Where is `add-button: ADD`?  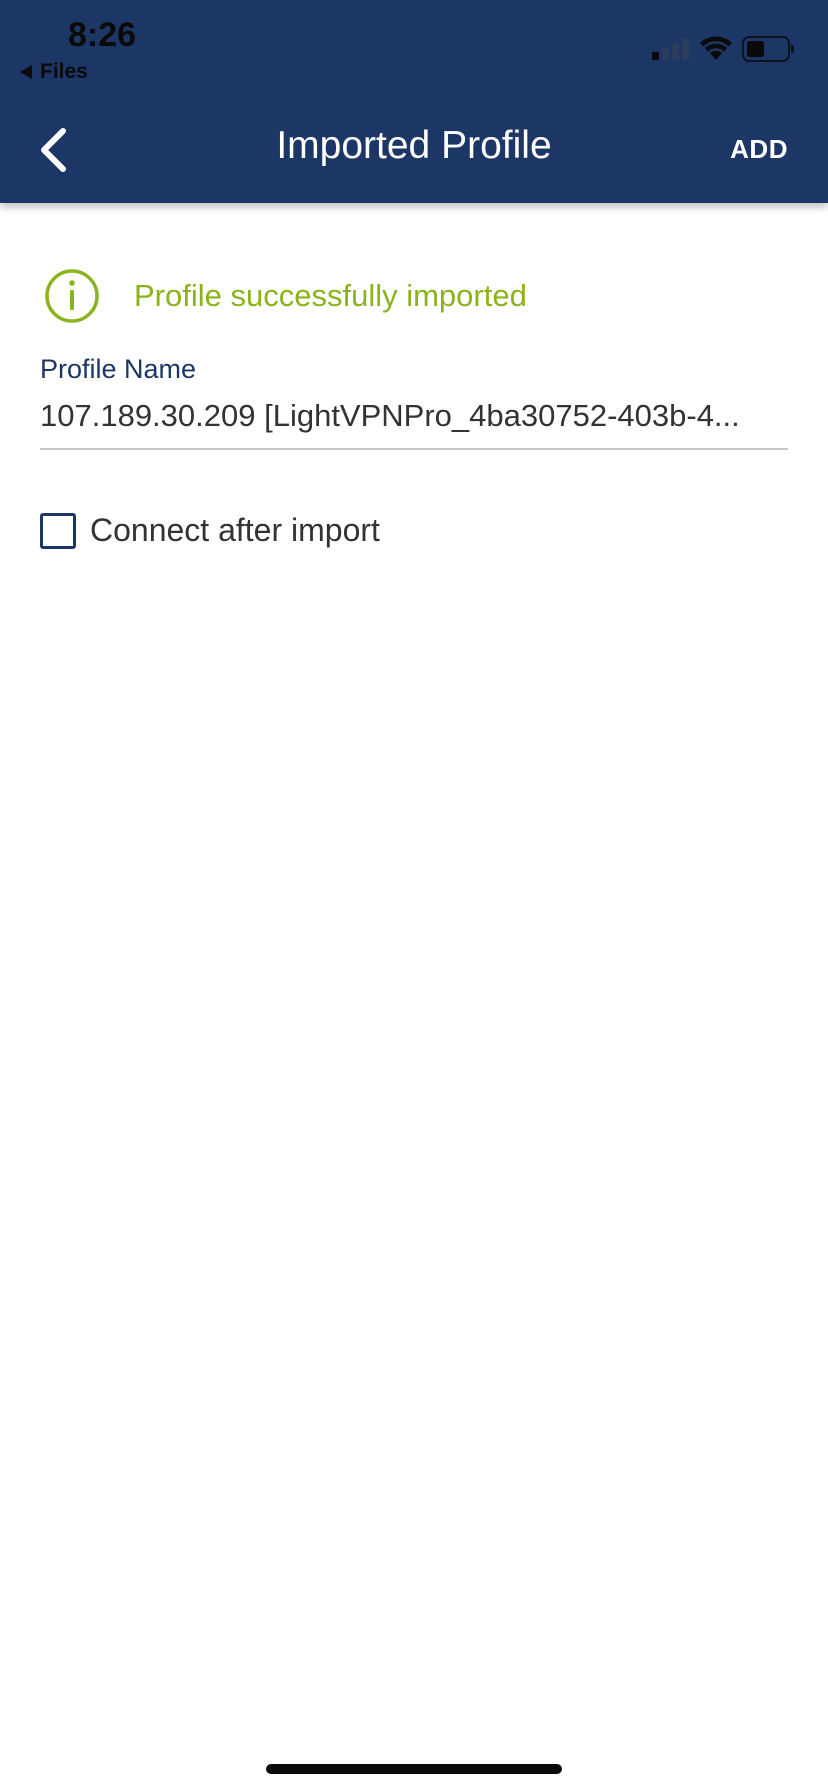
add-button: ADD is located at coordinates (759, 149).